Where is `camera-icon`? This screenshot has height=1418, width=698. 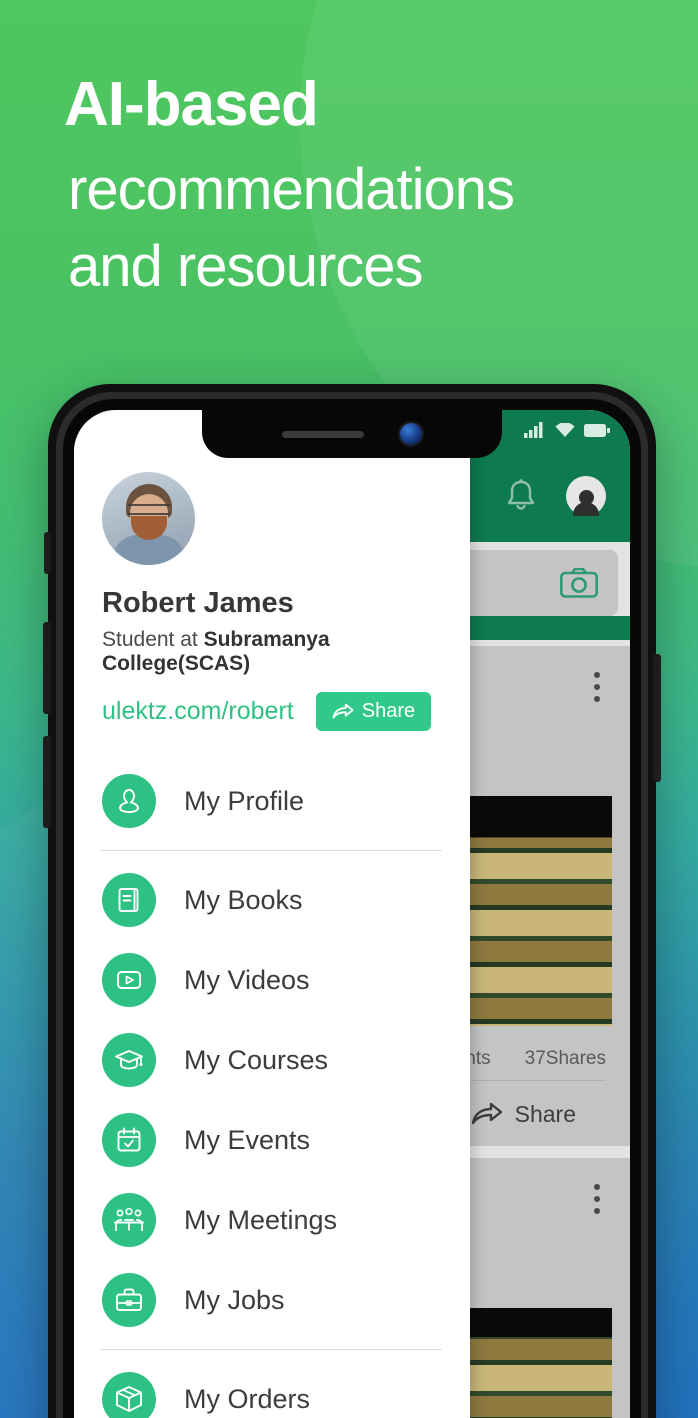 camera-icon is located at coordinates (579, 583).